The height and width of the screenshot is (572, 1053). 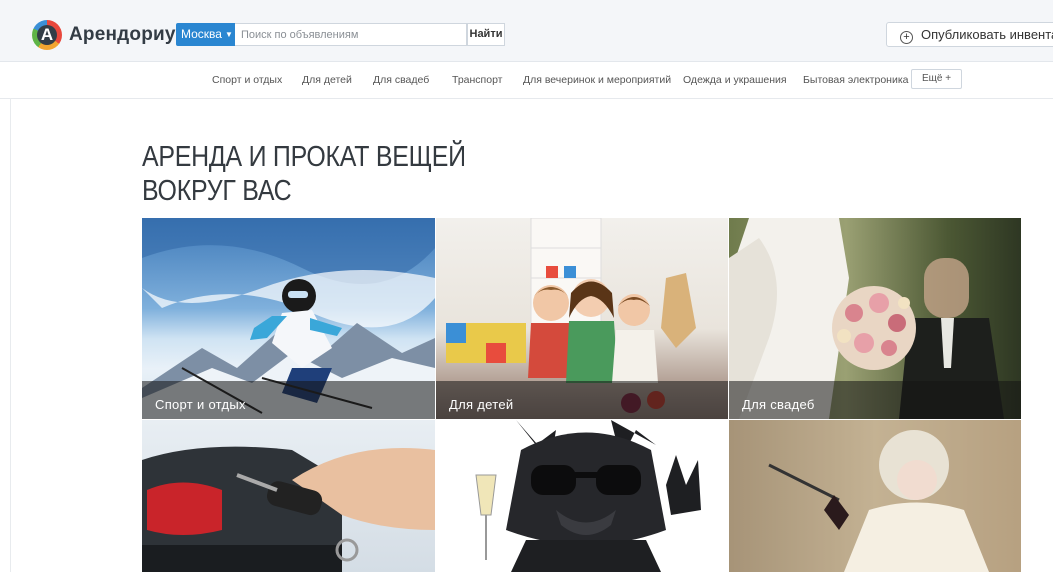 What do you see at coordinates (735, 80) in the screenshot?
I see `nav-item-clothes: Одежда и украшения` at bounding box center [735, 80].